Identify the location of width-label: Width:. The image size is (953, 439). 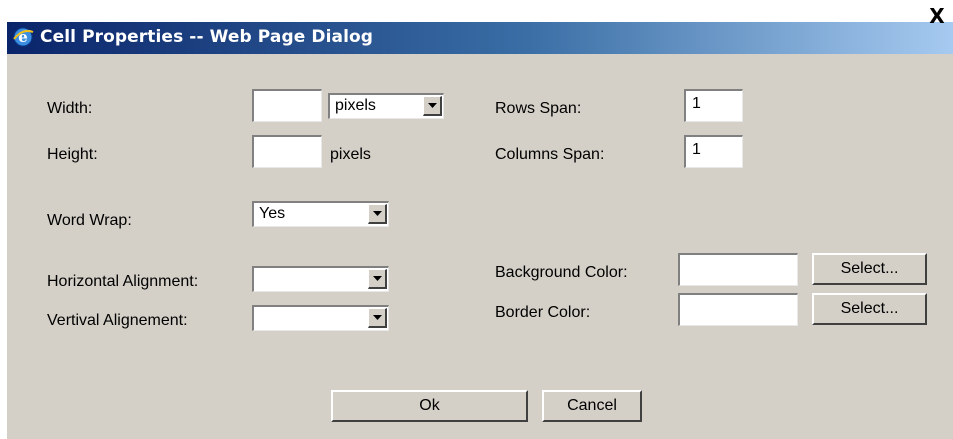
(70, 108).